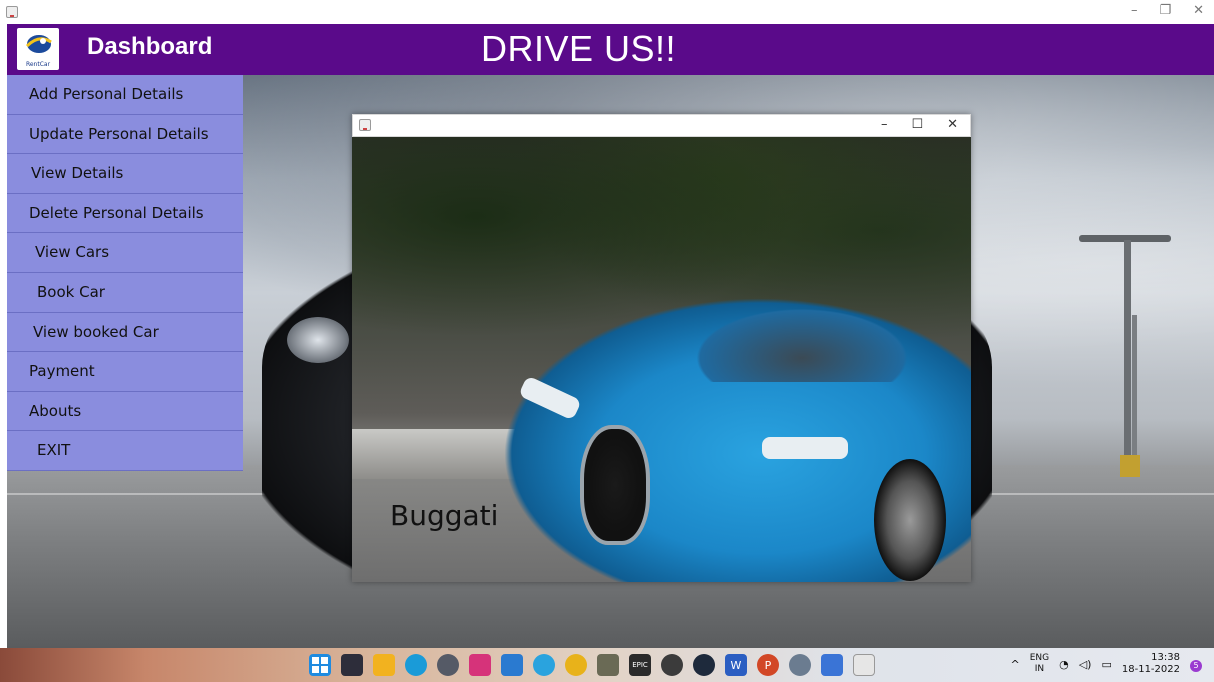  What do you see at coordinates (864, 665) in the screenshot?
I see `java-taskbar-icon` at bounding box center [864, 665].